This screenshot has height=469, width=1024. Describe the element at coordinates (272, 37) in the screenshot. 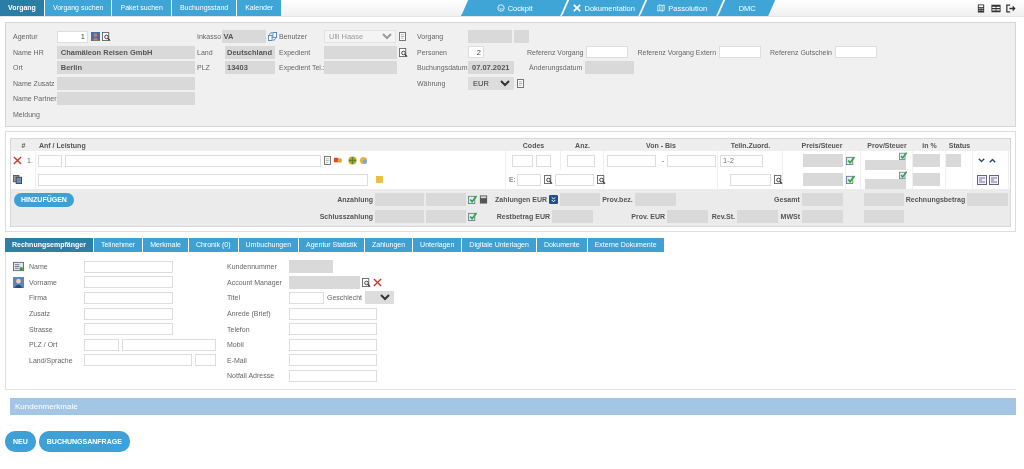

I see `swap-icon` at that location.